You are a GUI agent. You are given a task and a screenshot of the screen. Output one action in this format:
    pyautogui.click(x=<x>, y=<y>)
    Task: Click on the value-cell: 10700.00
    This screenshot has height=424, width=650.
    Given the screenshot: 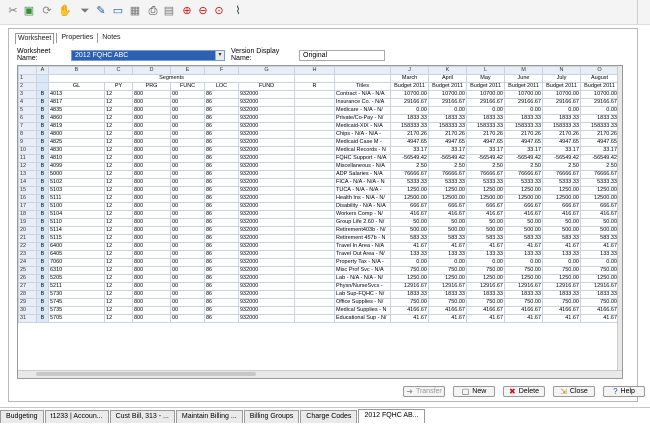 What is the action you would take?
    pyautogui.click(x=523, y=94)
    